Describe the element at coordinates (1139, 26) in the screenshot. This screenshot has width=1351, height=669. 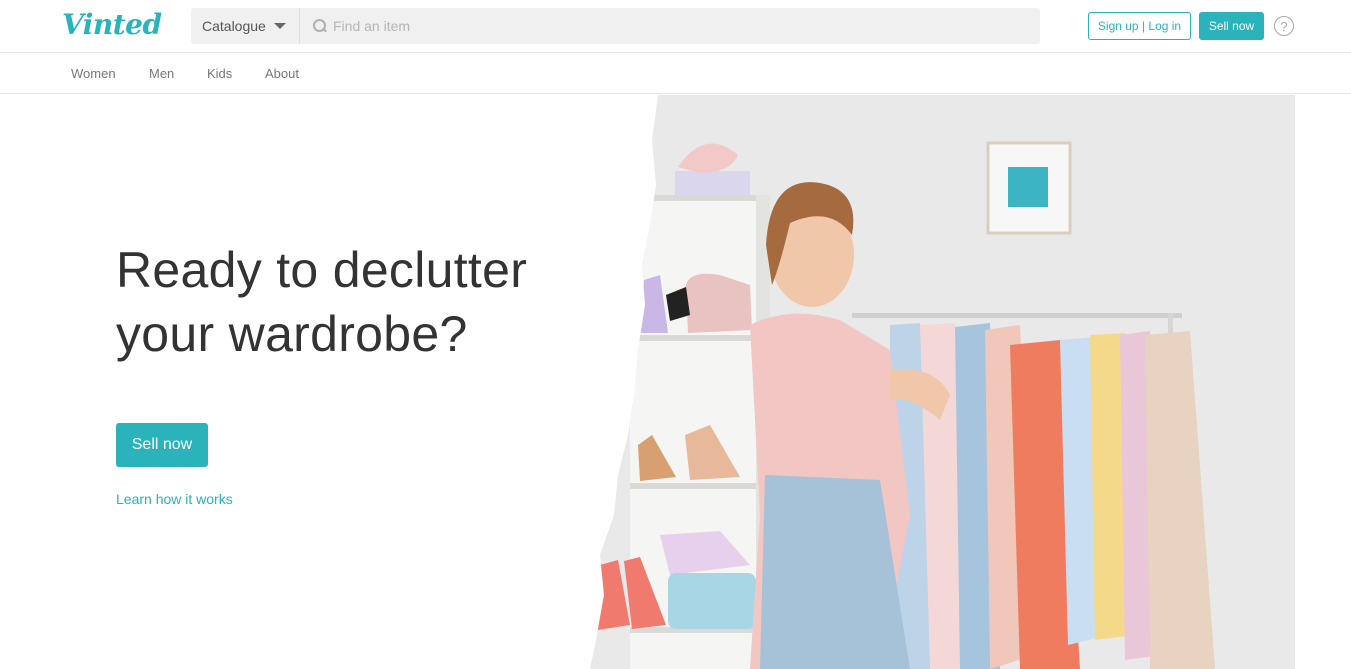
I see `signup-login-button: Sign up | Log in` at that location.